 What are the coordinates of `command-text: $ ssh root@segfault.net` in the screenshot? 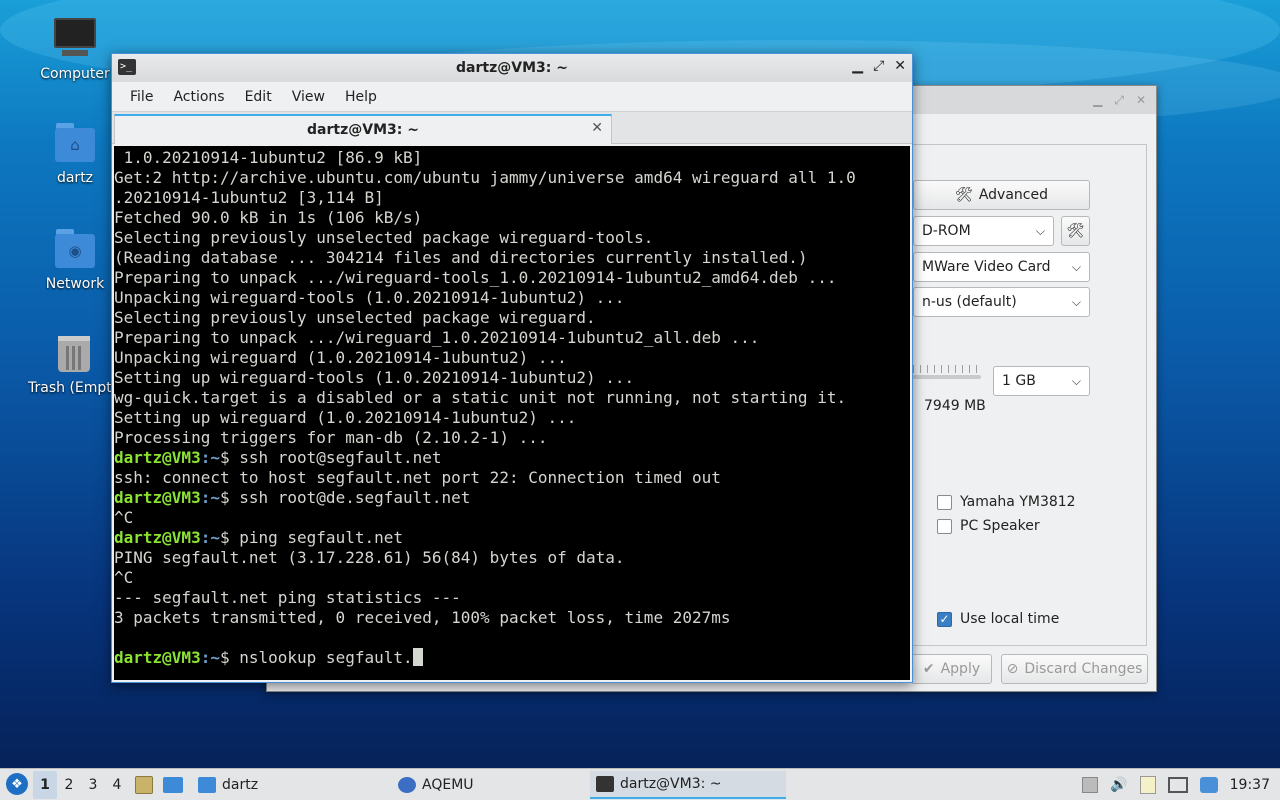 It's located at (330, 457).